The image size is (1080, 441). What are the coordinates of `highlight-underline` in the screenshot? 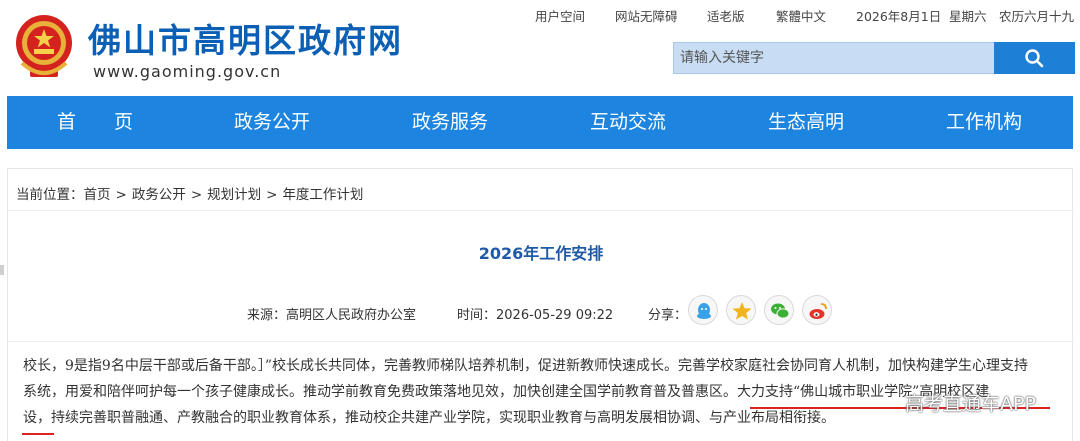 It's located at (38, 434).